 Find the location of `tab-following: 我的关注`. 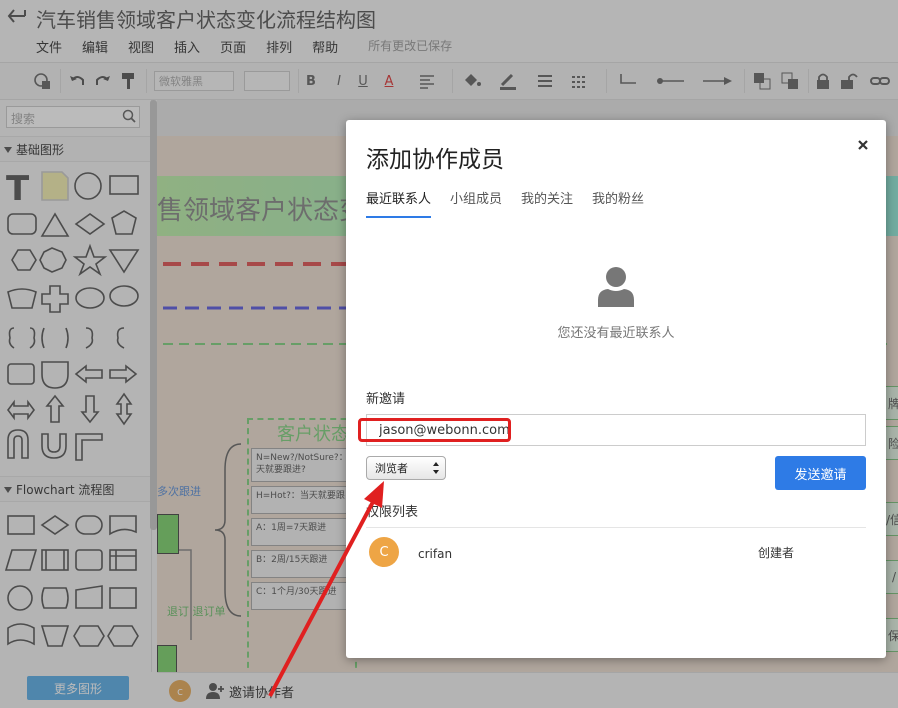

tab-following: 我的关注 is located at coordinates (547, 203).